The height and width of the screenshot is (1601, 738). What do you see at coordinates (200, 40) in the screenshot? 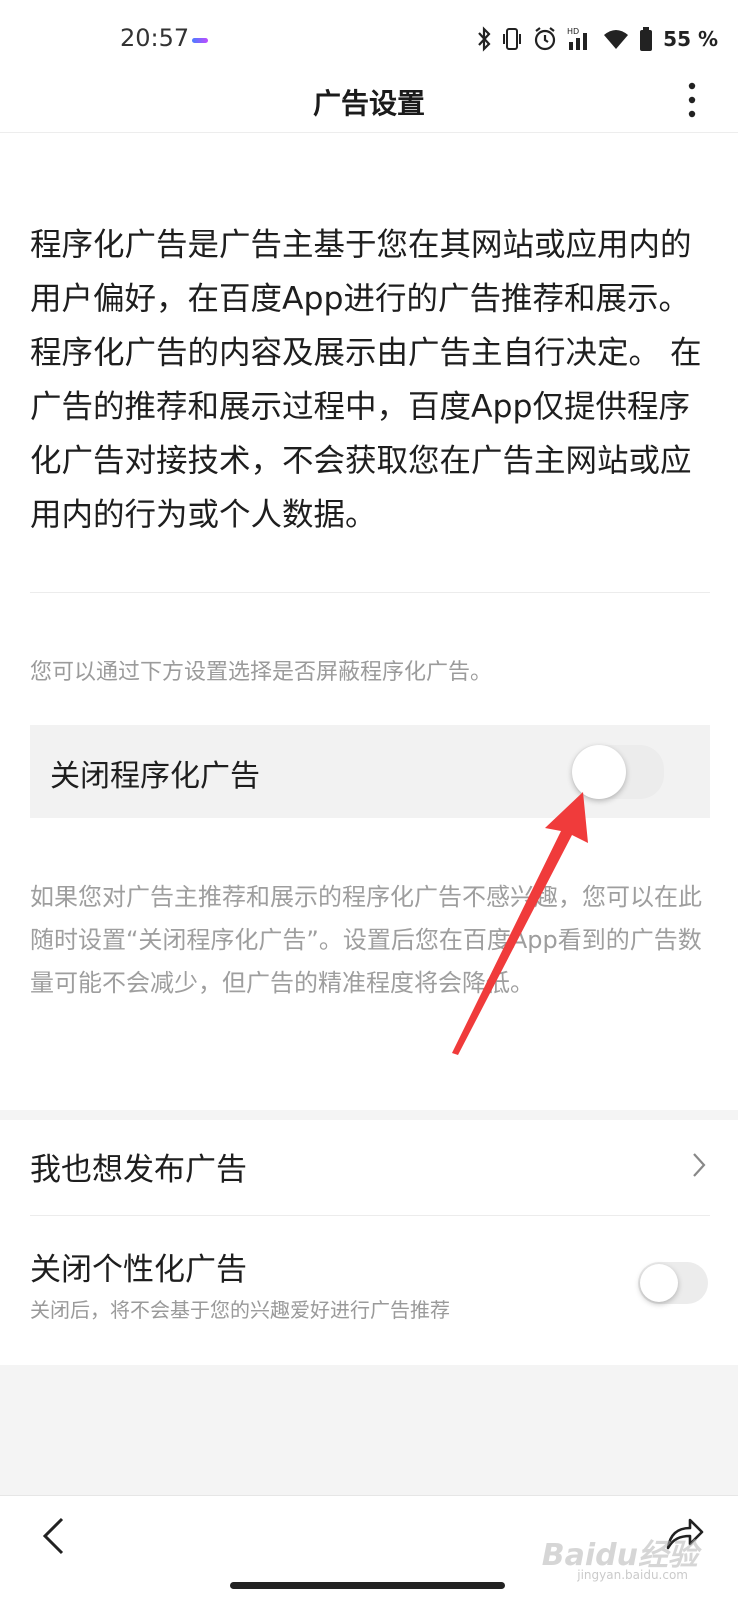
I see `app-indicator-icon` at bounding box center [200, 40].